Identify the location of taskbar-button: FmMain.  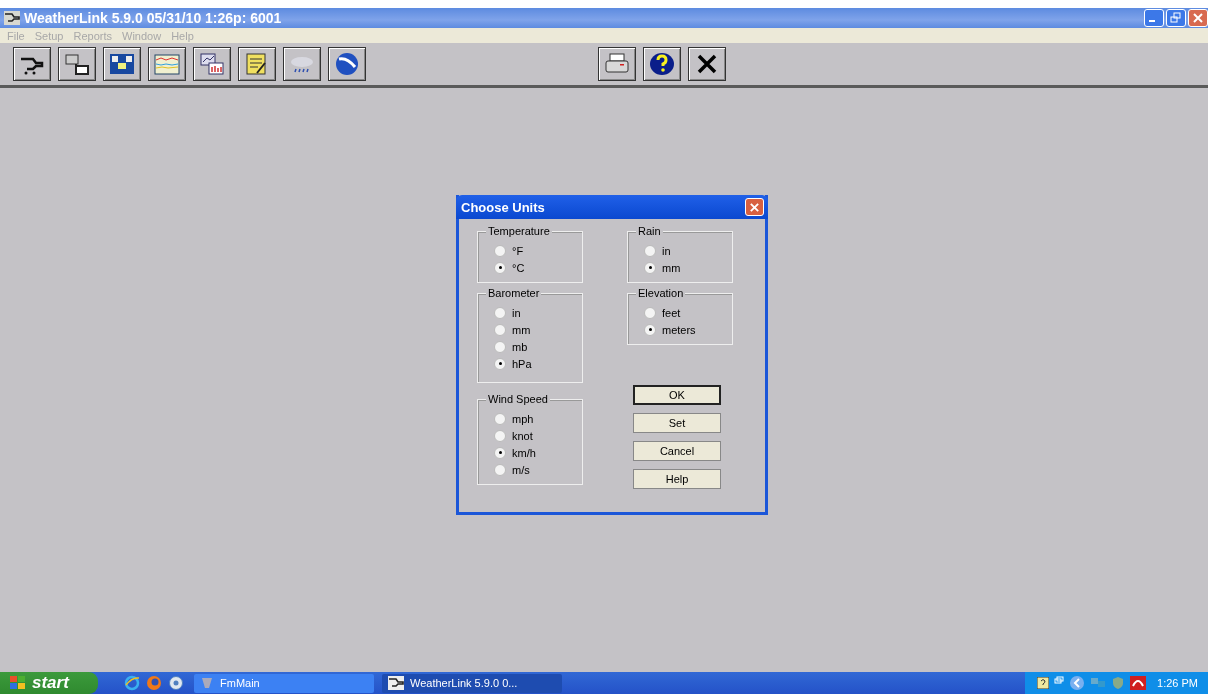
(284, 683).